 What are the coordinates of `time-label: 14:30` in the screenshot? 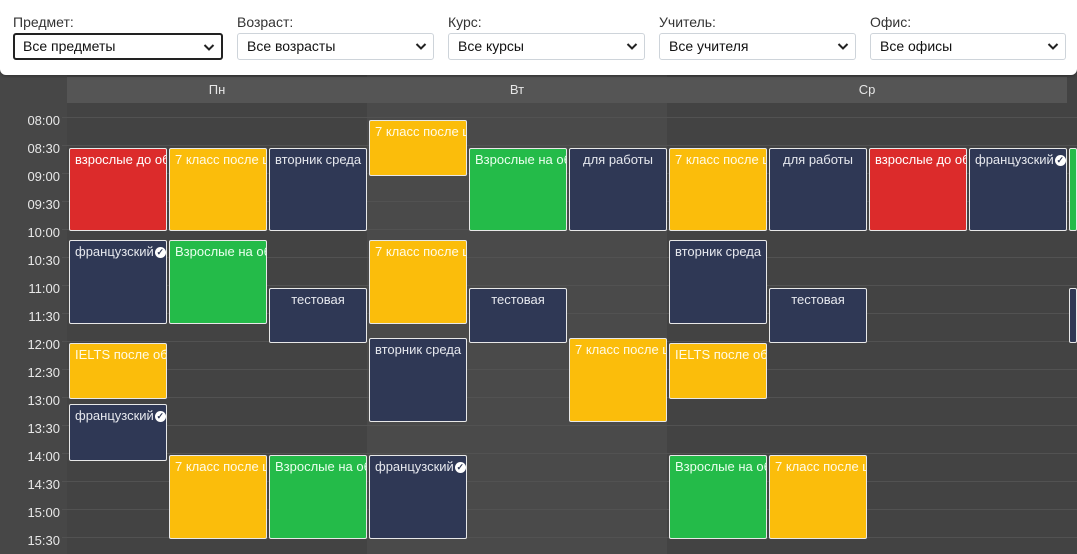 It's located at (43, 484).